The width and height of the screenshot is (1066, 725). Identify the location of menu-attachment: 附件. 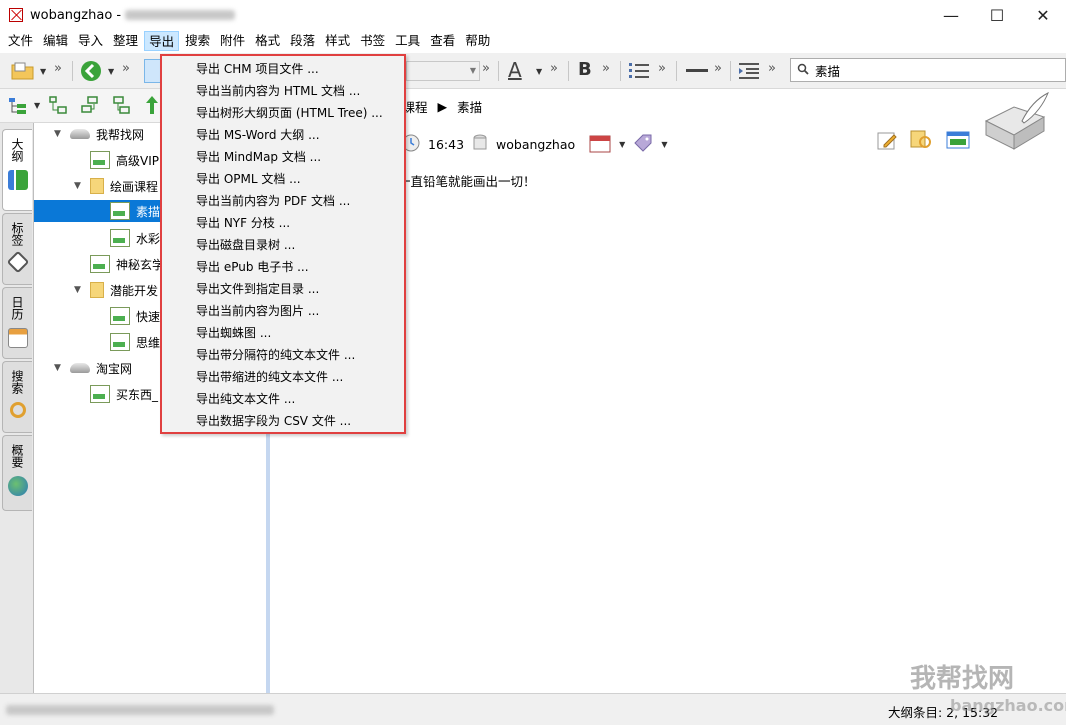
(232, 41).